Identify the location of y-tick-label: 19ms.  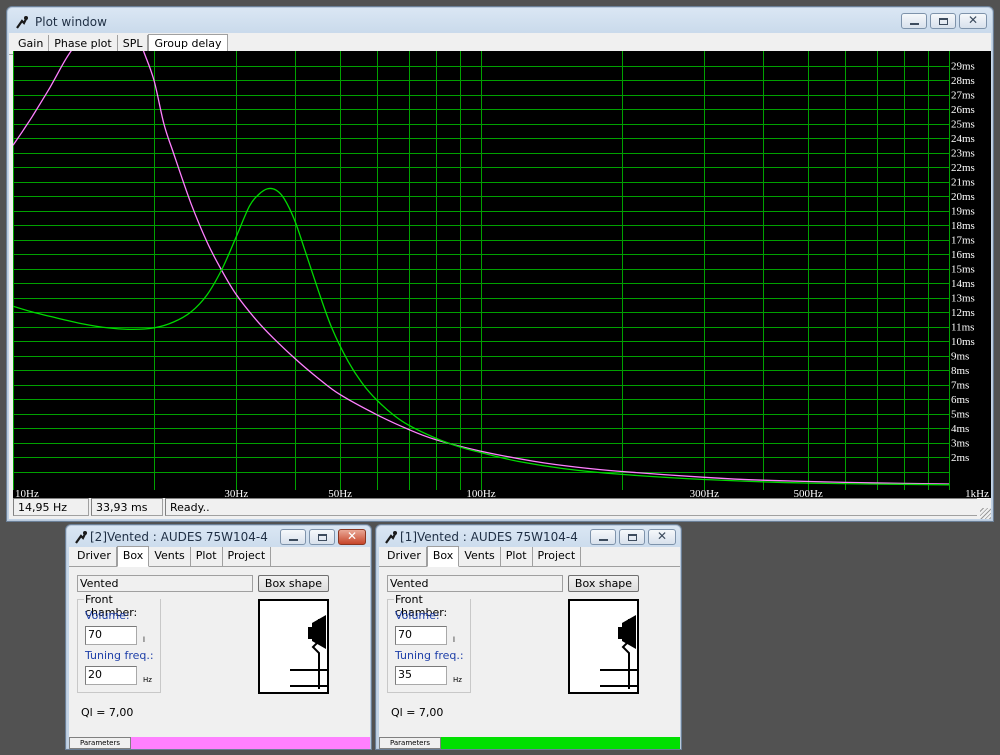
(963, 212).